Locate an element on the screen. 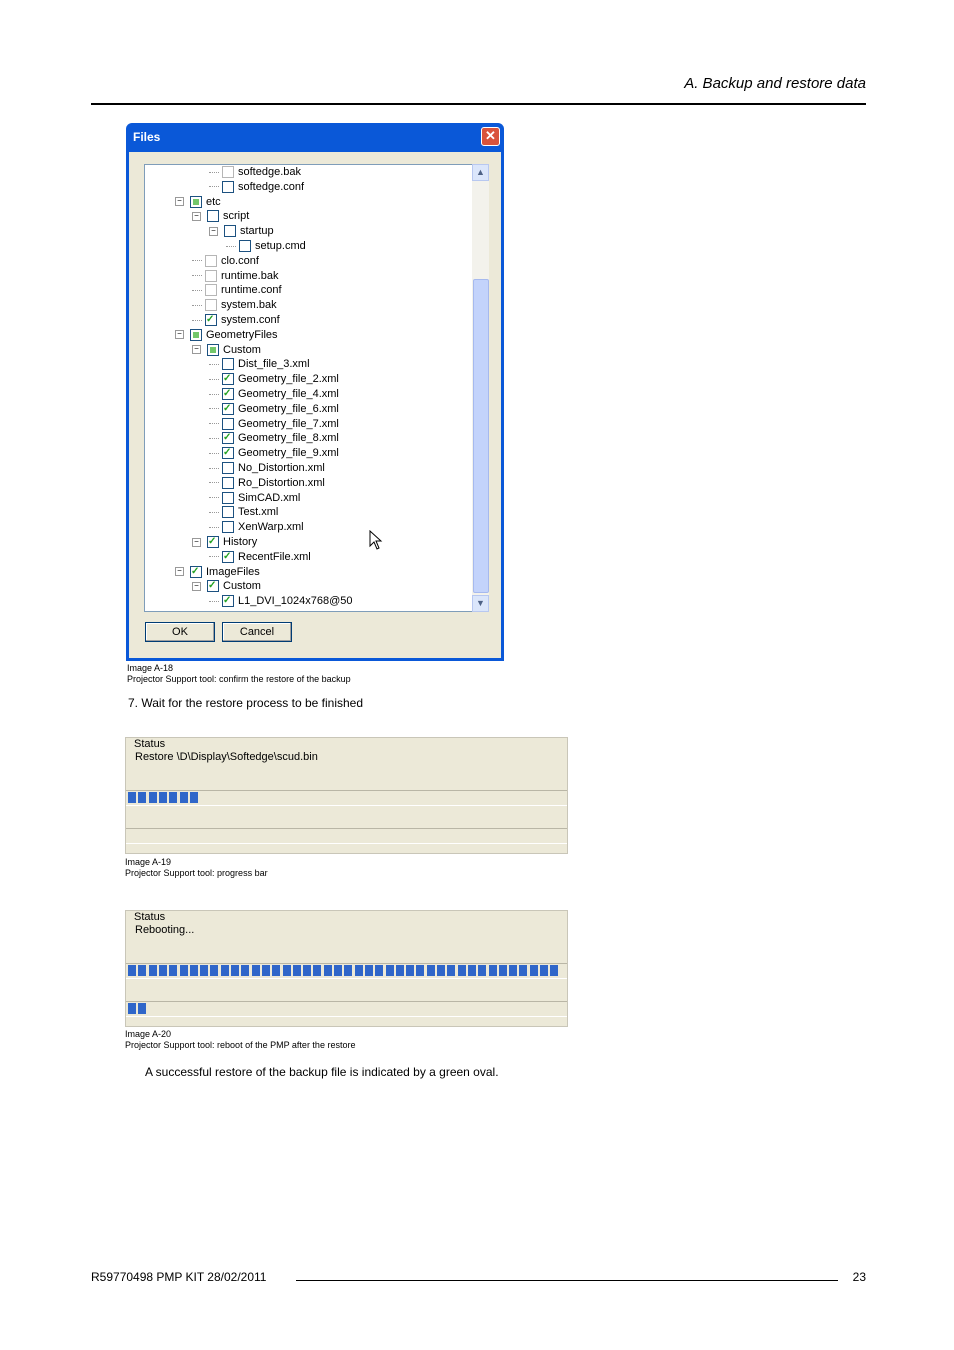  tree-item: setup.cmd is located at coordinates (266, 246).